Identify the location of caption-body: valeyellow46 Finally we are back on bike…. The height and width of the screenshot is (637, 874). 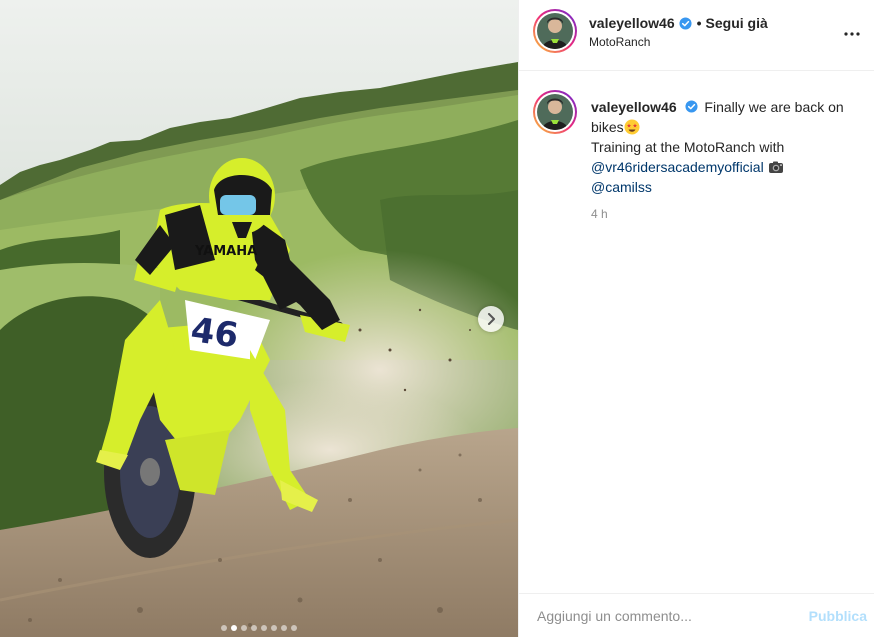
(731, 147).